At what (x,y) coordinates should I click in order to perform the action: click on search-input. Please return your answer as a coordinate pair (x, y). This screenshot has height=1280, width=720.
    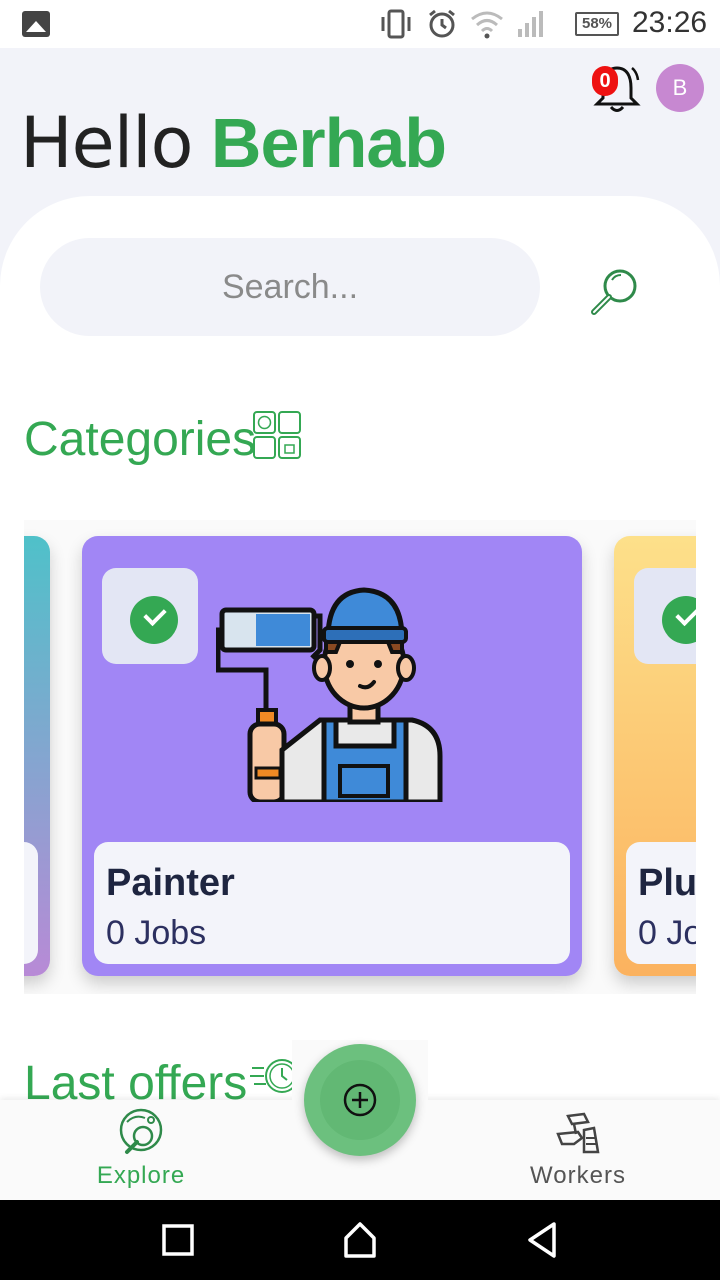
    Looking at the image, I should click on (290, 287).